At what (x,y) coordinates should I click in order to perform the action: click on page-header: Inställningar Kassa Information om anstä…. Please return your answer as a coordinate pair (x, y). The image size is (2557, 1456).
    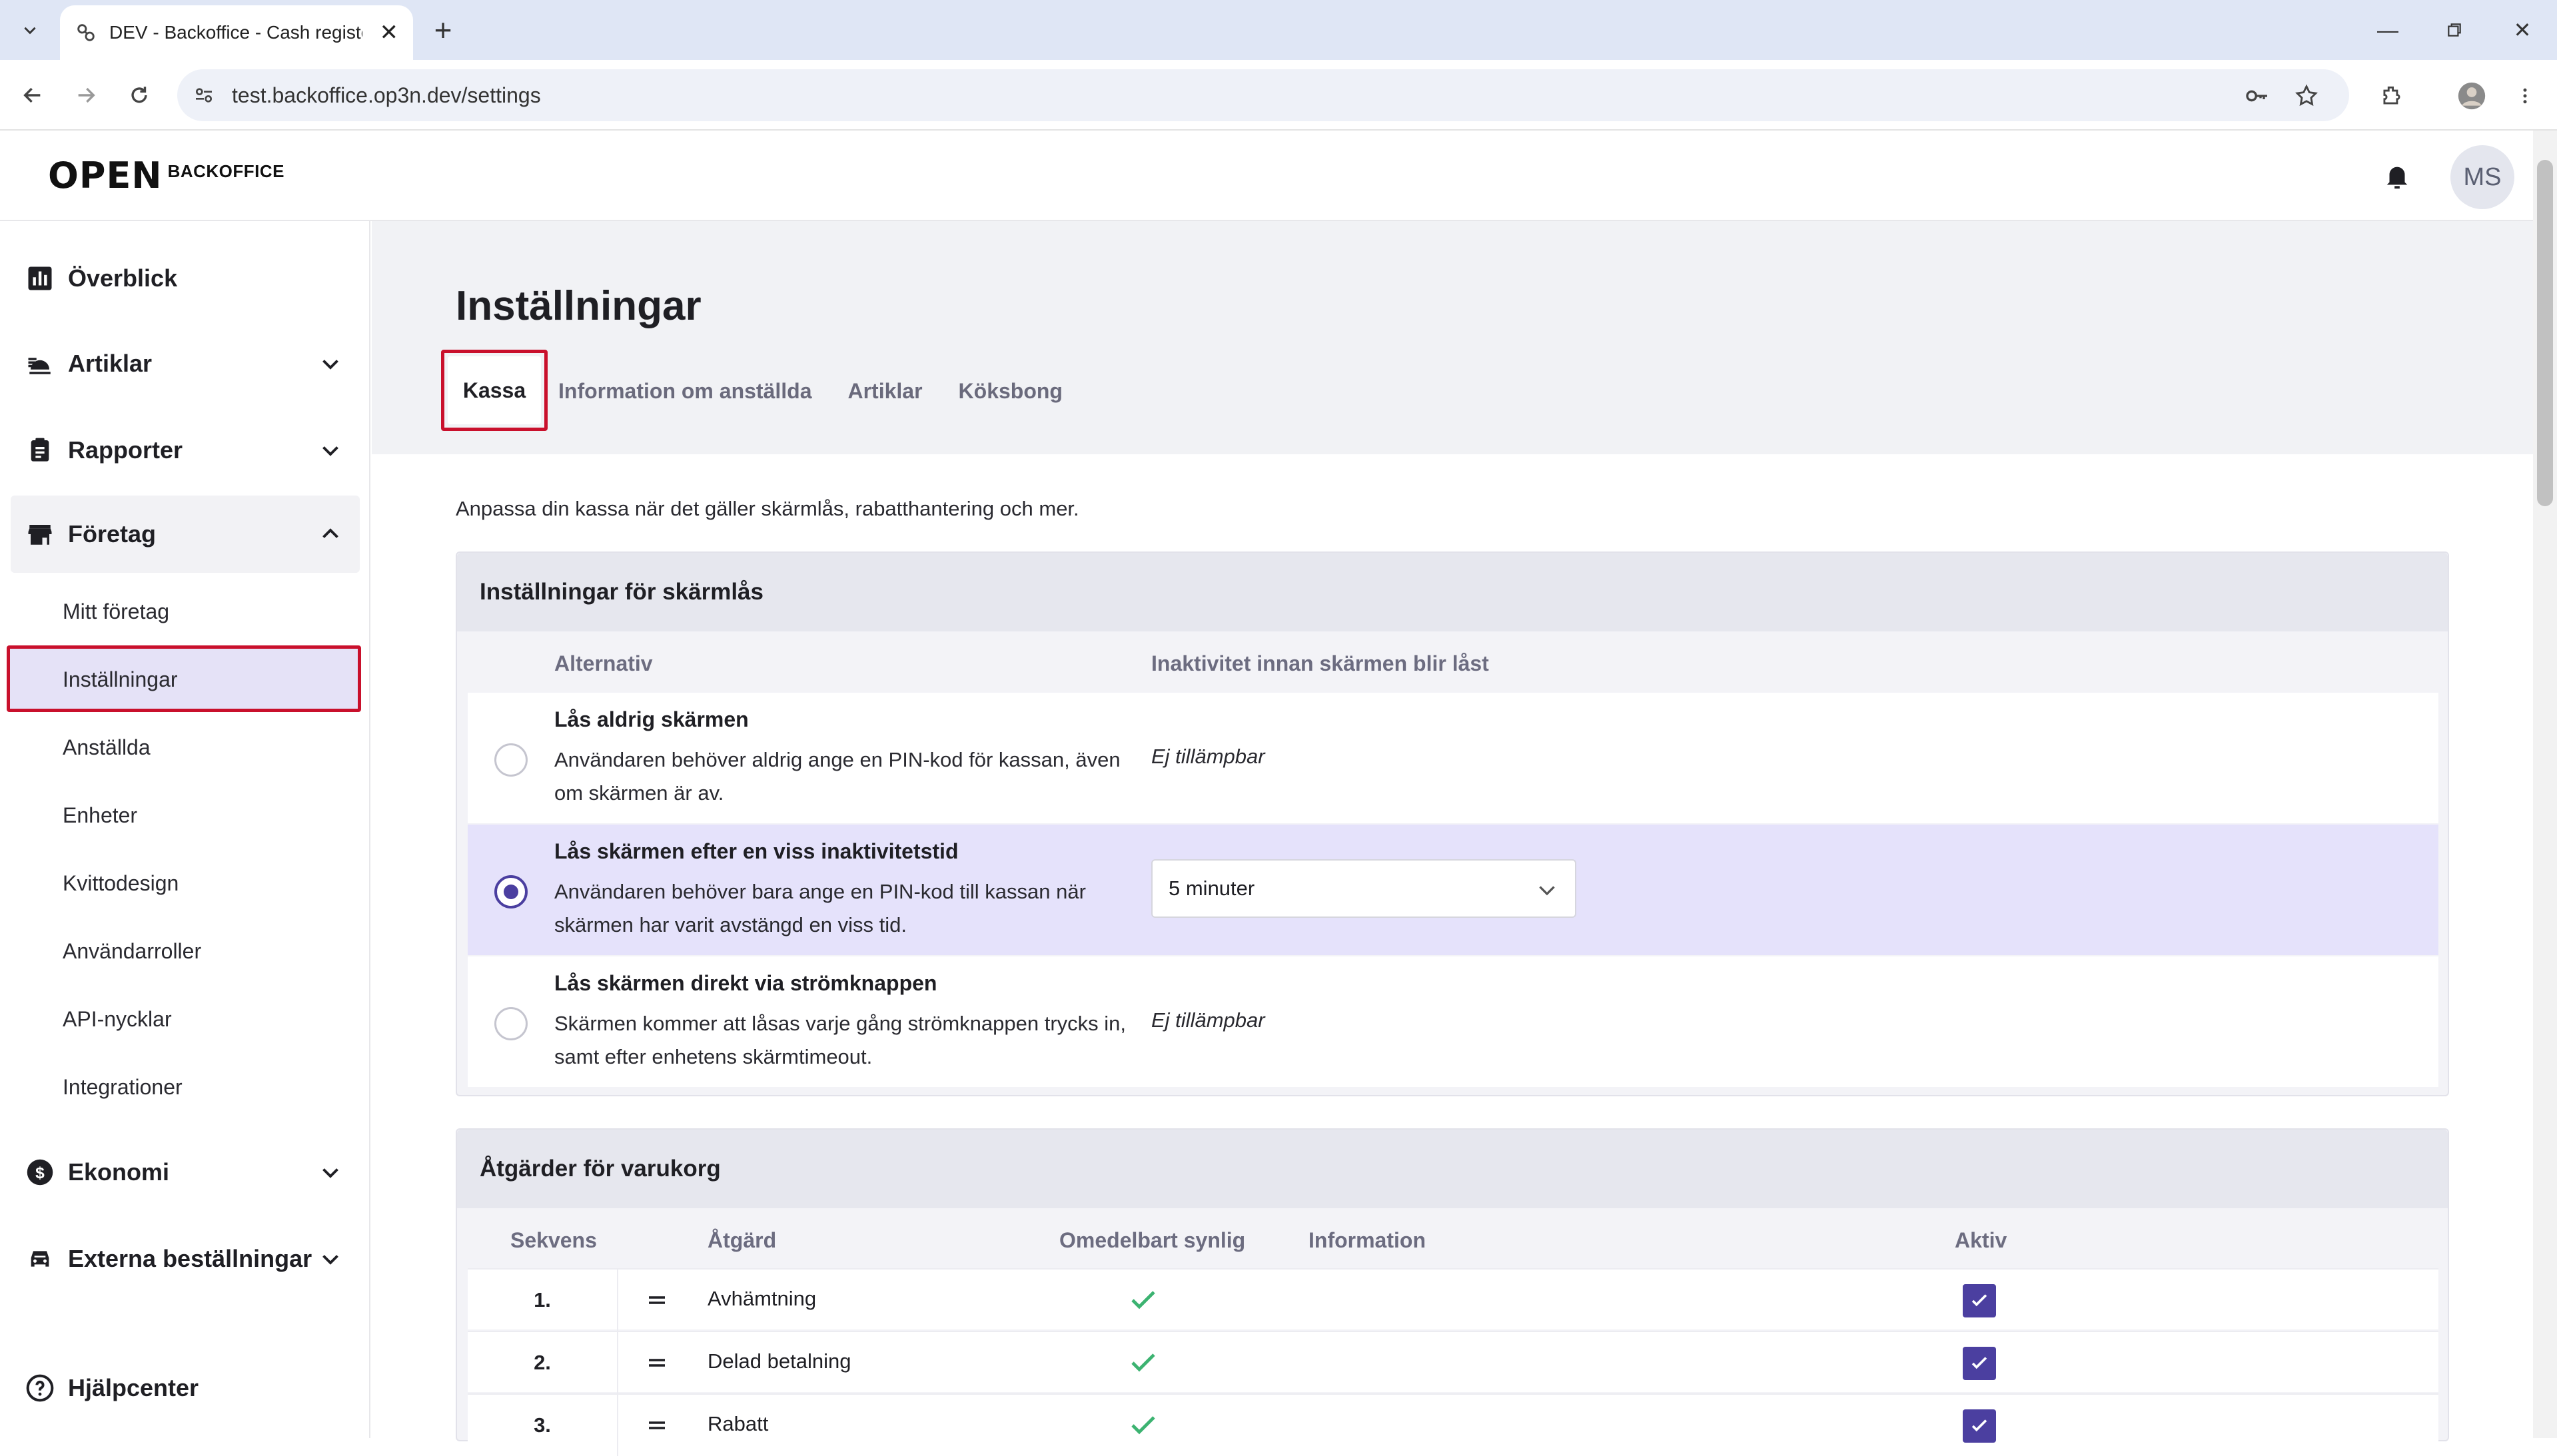
    Looking at the image, I should click on (1452, 337).